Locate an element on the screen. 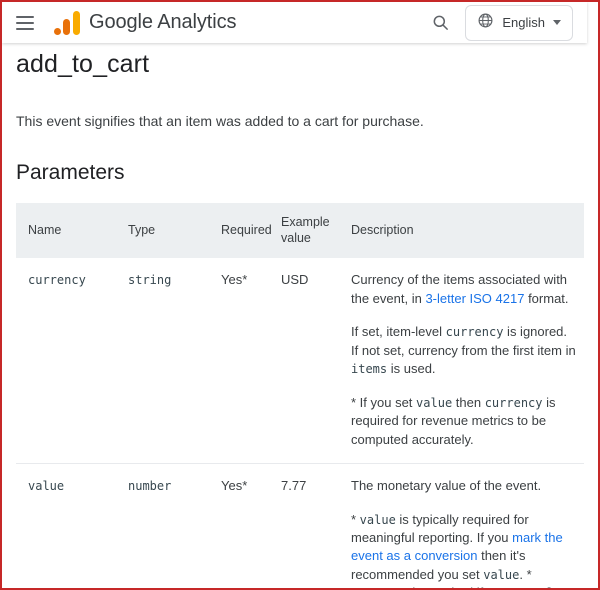 This screenshot has width=600, height=590. brand-title: Google Analytics is located at coordinates (162, 22).